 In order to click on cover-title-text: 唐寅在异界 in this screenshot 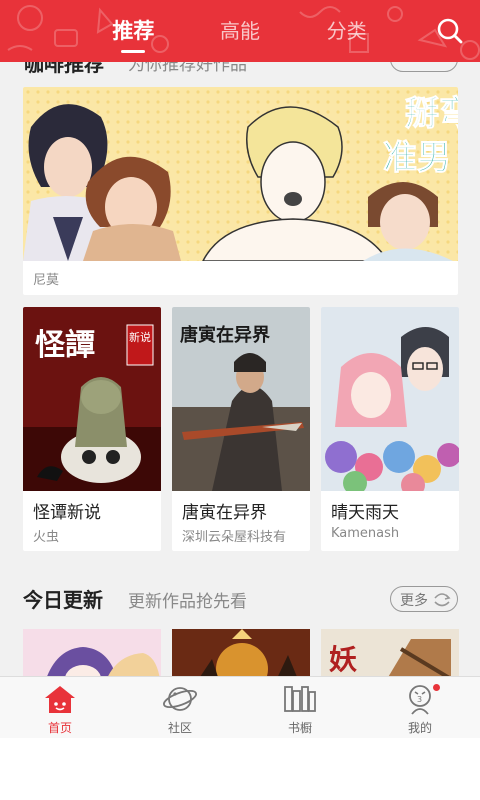, I will do `click(225, 335)`.